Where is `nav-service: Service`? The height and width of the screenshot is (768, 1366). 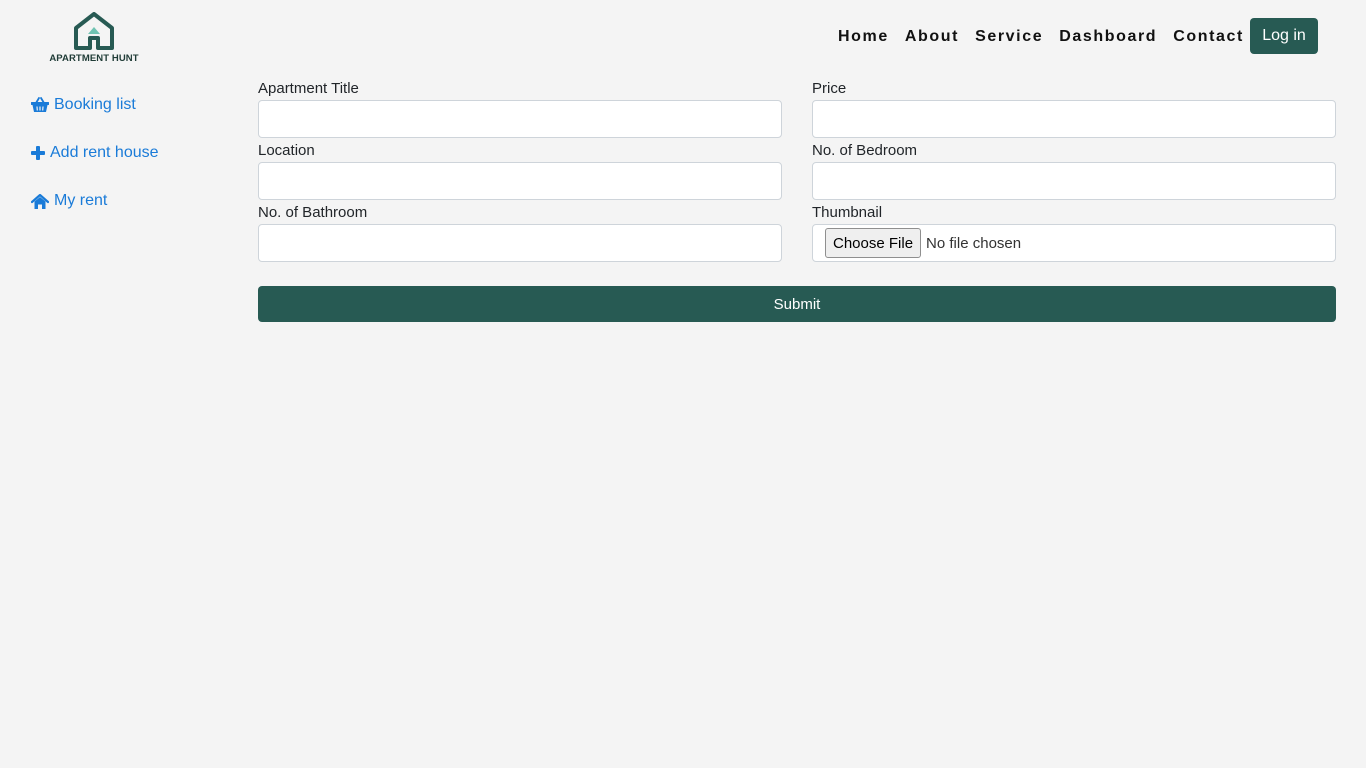 nav-service: Service is located at coordinates (1009, 37).